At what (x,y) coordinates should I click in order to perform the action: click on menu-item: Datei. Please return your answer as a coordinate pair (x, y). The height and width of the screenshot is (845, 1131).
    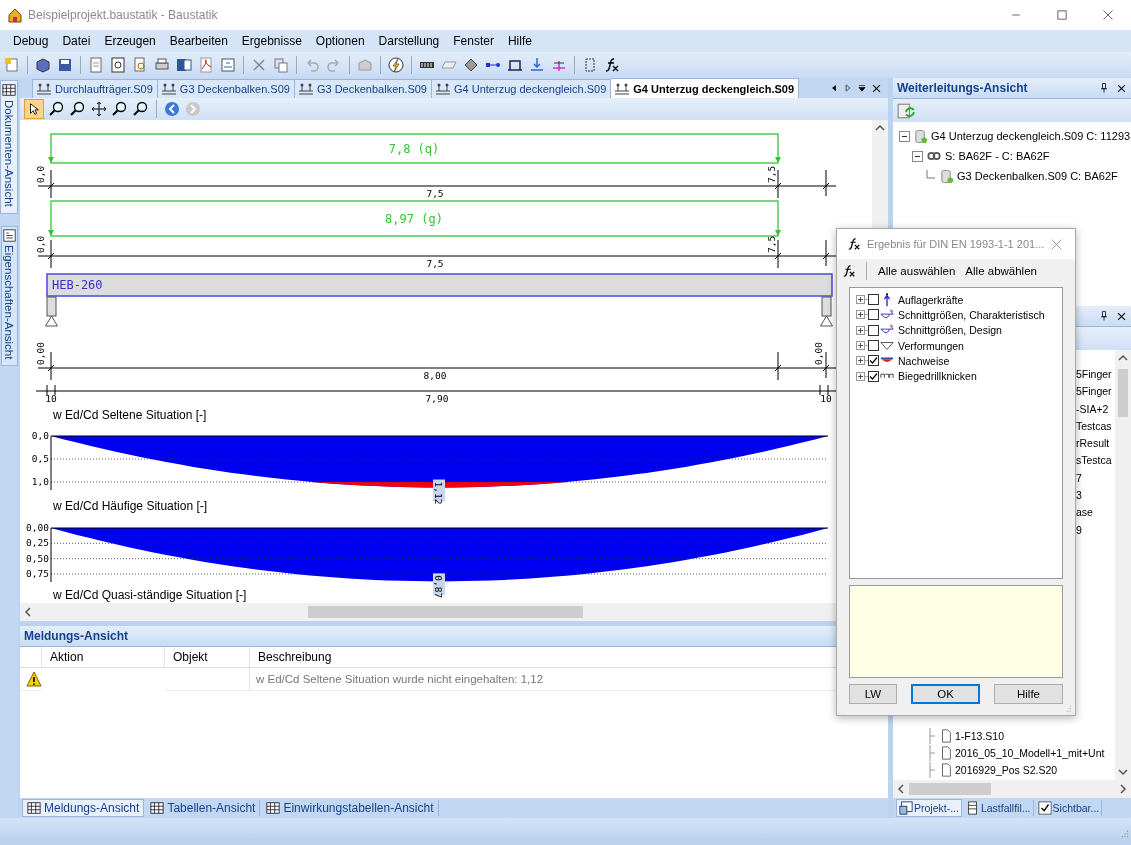
    Looking at the image, I should click on (76, 41).